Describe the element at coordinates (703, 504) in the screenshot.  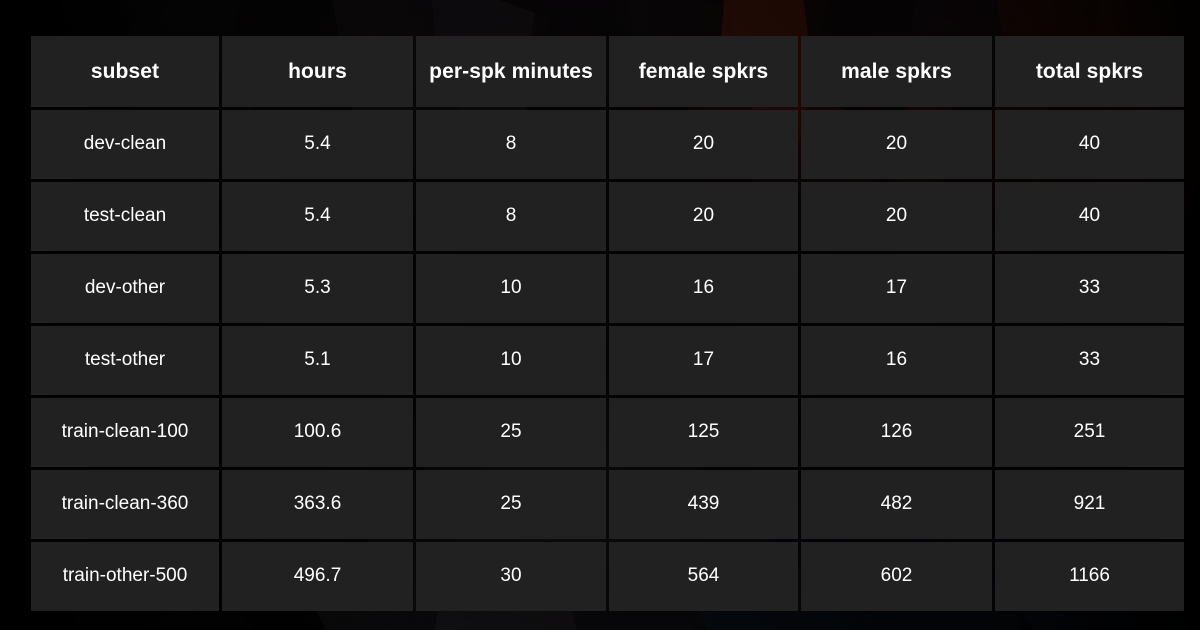
I see `cell-female-spkrs: 439` at that location.